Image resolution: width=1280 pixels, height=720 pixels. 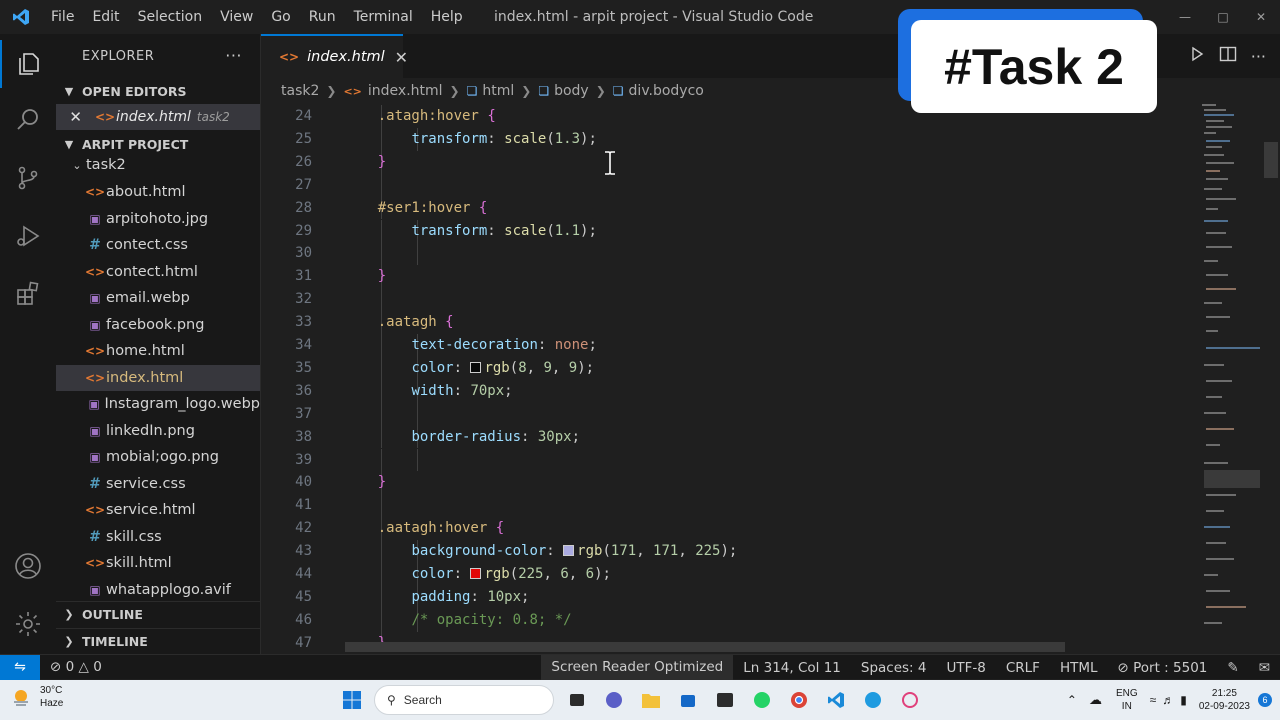 What do you see at coordinates (158, 219) in the screenshot?
I see `file-item: ▣ arpitohoto.jpg` at bounding box center [158, 219].